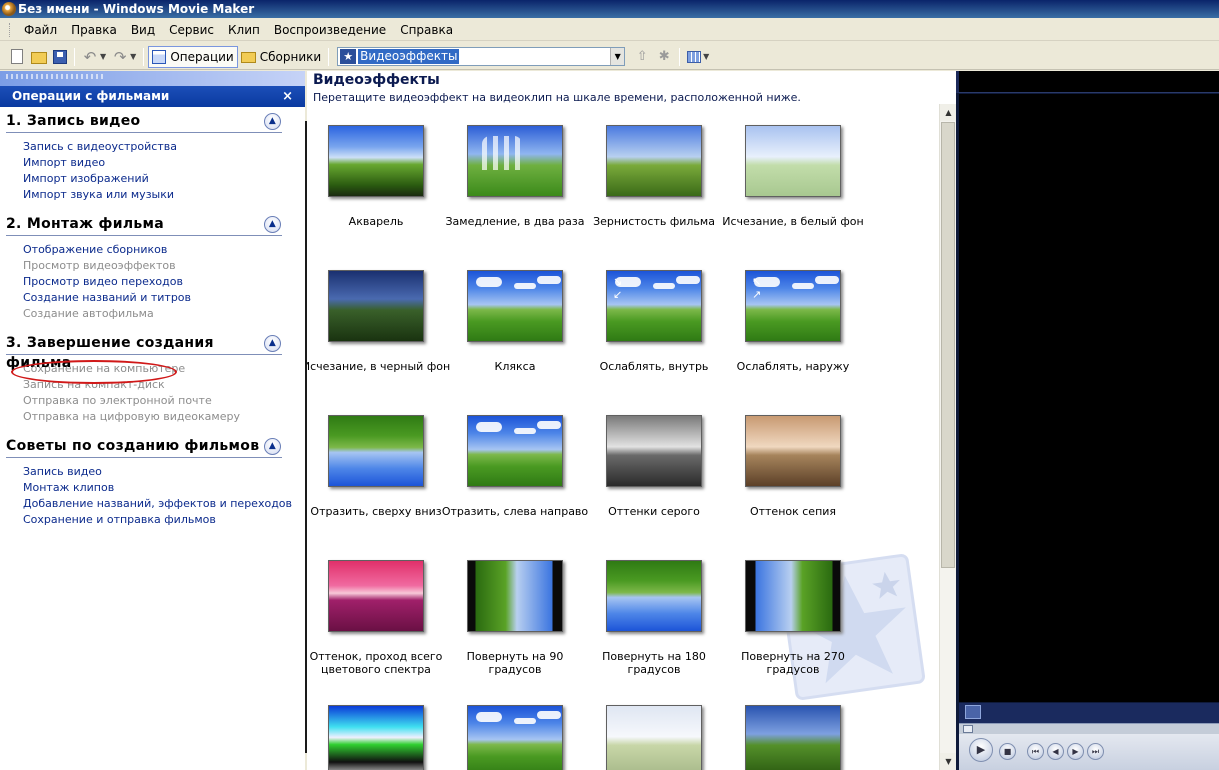  What do you see at coordinates (152, 179) in the screenshot?
I see `link-import-pictures: Импорт изображений` at bounding box center [152, 179].